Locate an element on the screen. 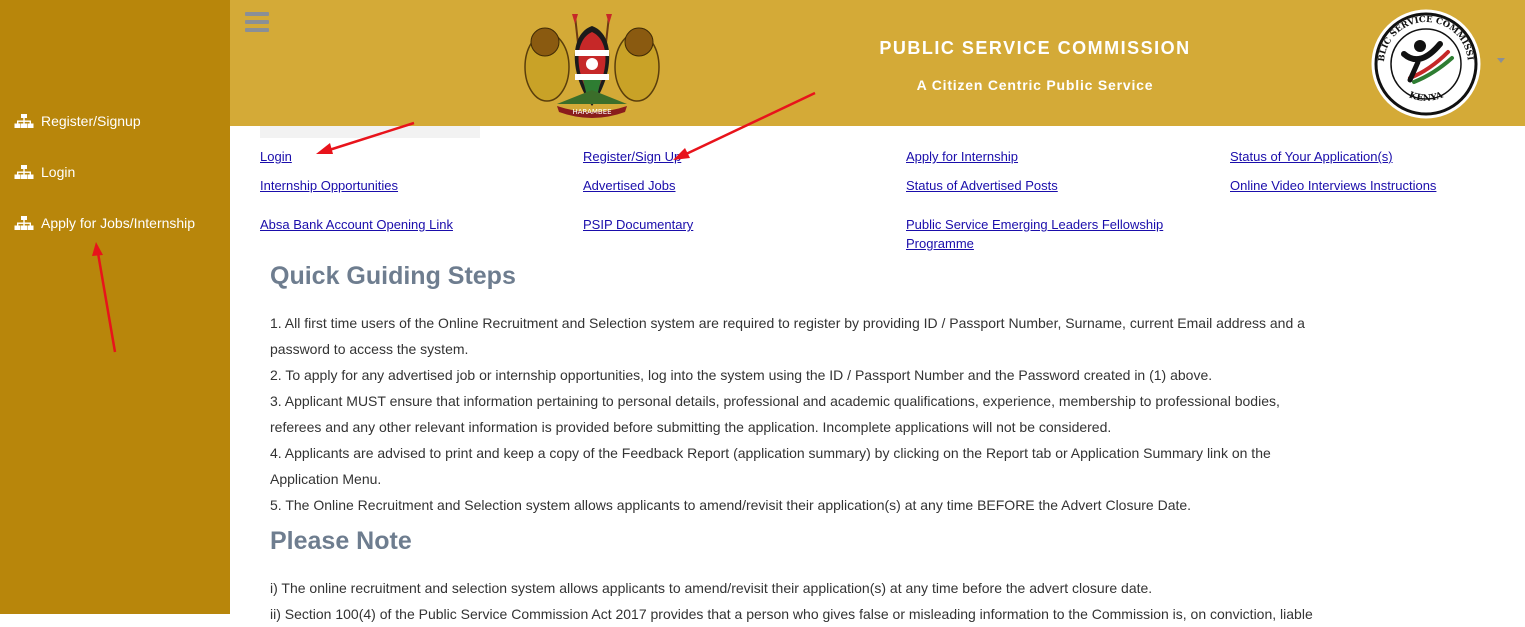  sidebar-item-register: Register/Signup is located at coordinates (77, 121).